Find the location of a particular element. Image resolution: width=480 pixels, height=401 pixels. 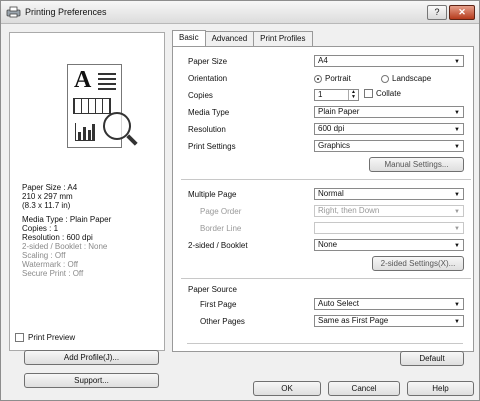

media-type-select: Plain Paper ▼ is located at coordinates (389, 112).